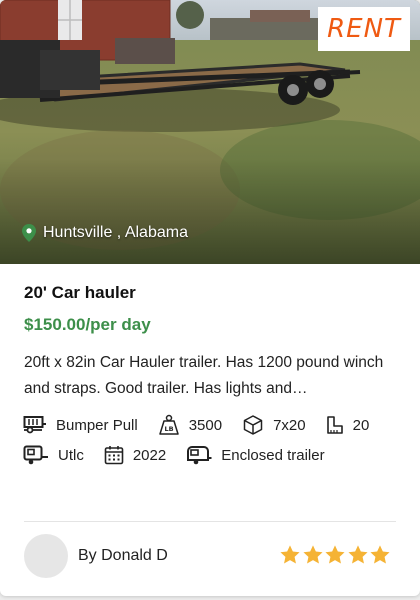  I want to click on spec-year: 2022, so click(135, 455).